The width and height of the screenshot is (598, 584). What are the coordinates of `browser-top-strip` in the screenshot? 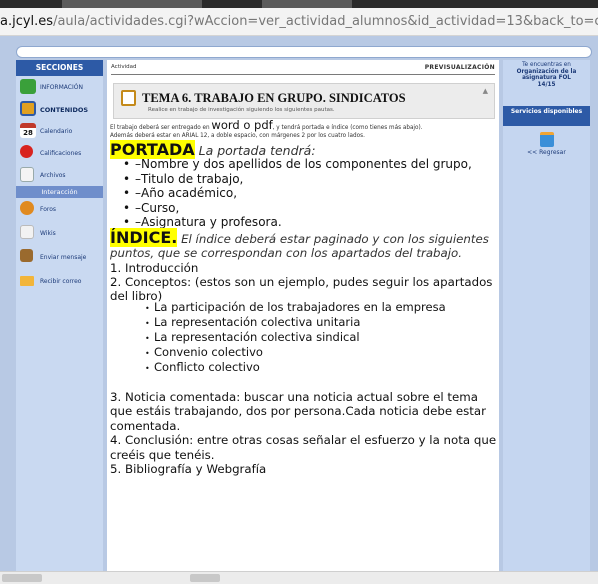 It's located at (299, 4).